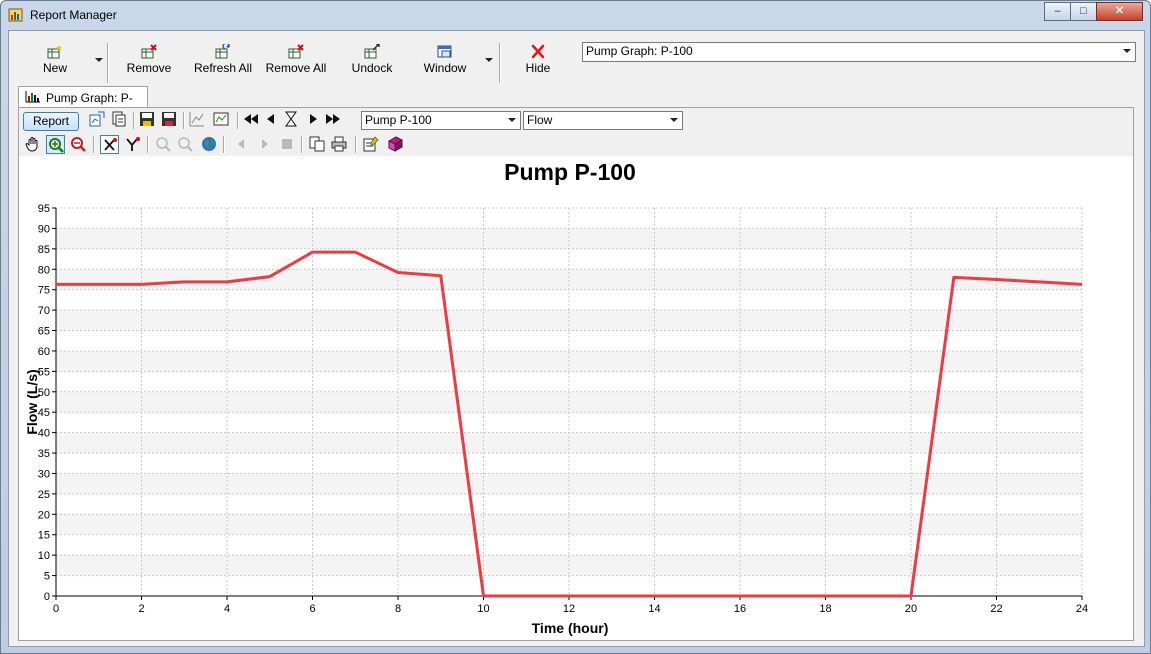 This screenshot has width=1151, height=654. Describe the element at coordinates (445, 68) in the screenshot. I see `window-button-label: Window` at that location.